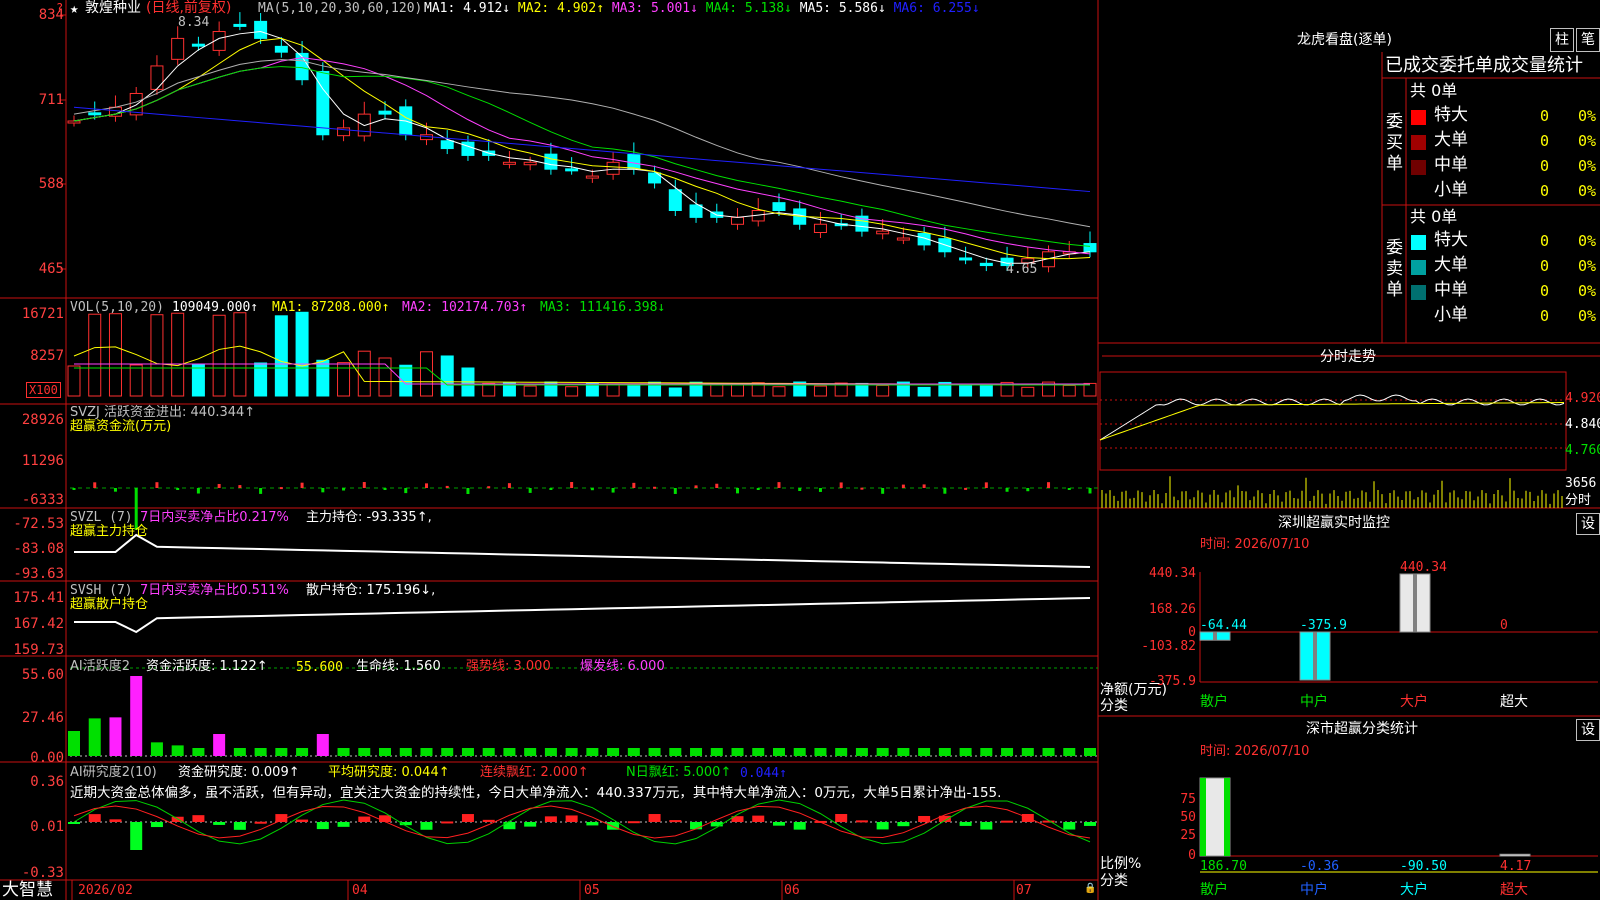 The height and width of the screenshot is (900, 1600). I want to click on bar-mode-button: 柱, so click(1562, 40).